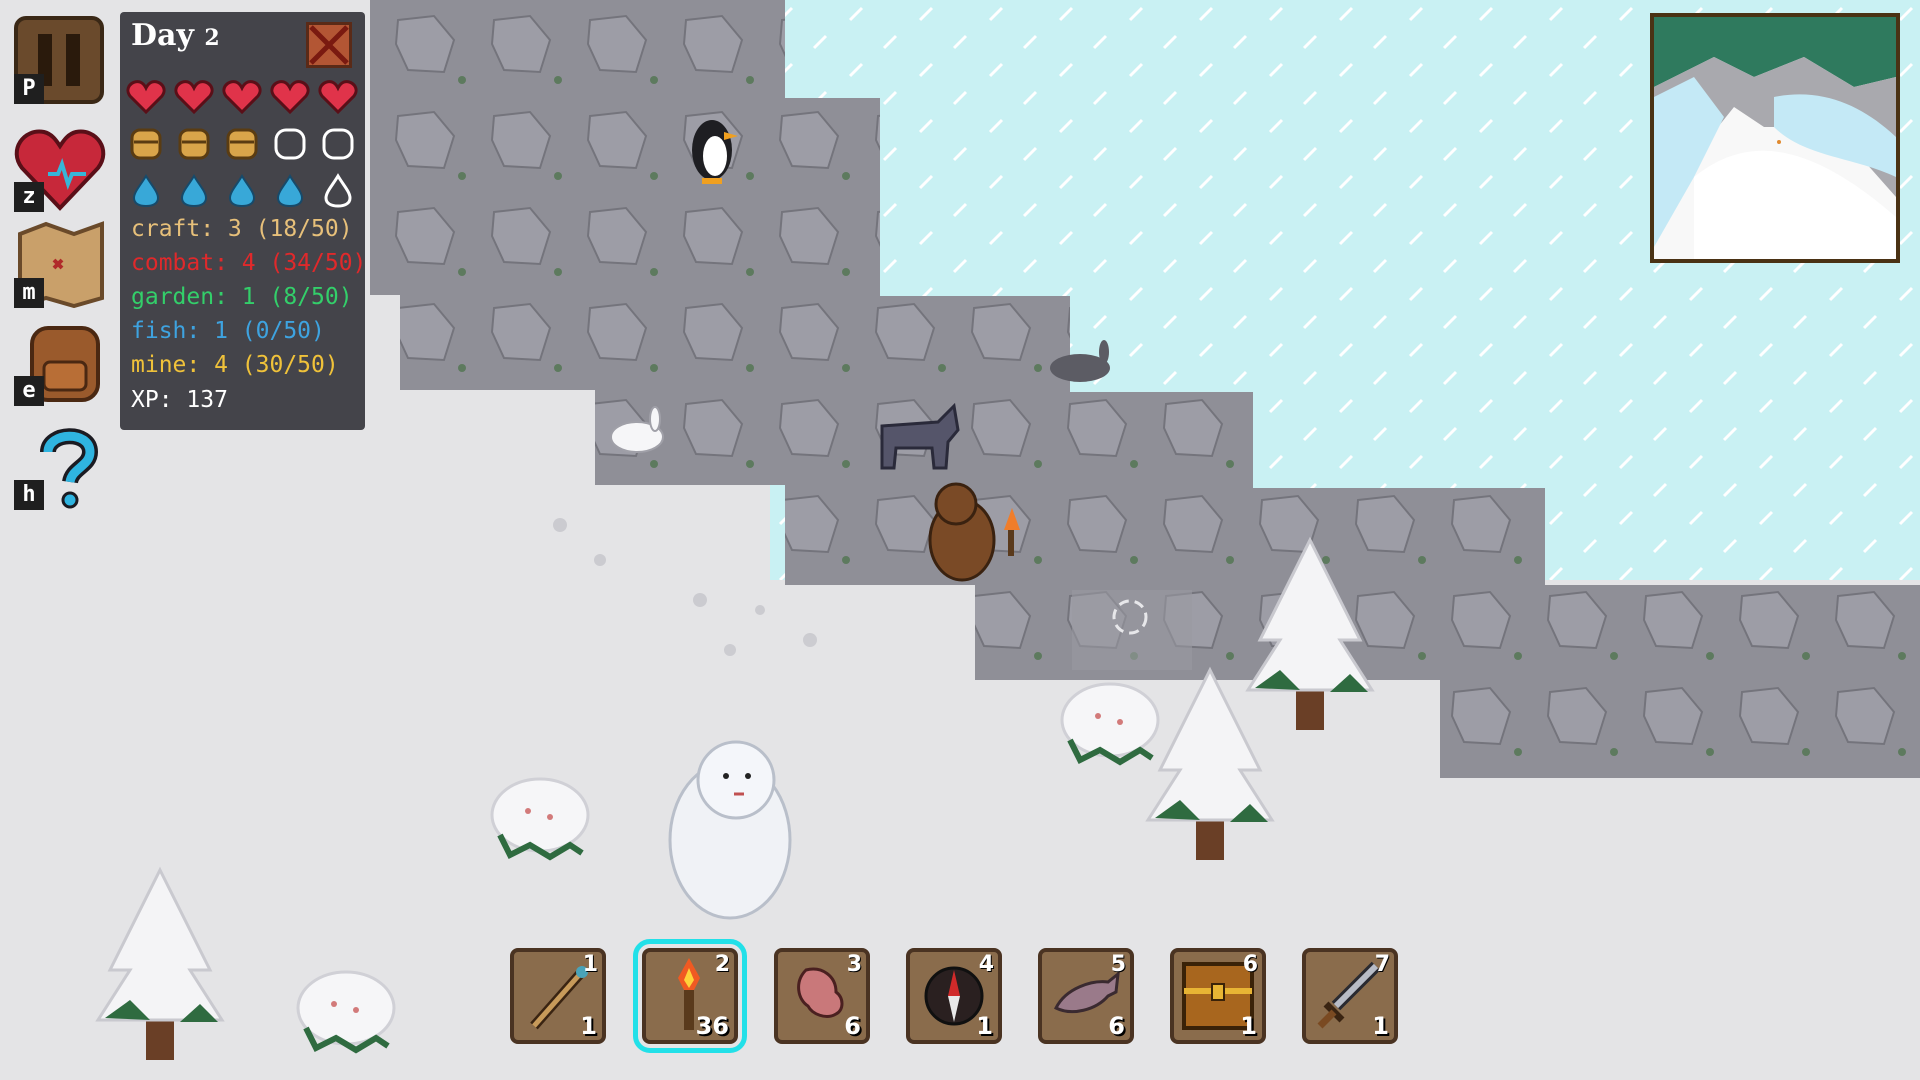 The height and width of the screenshot is (1080, 1920). Describe the element at coordinates (822, 996) in the screenshot. I see `hotbar-slot-3: 3 6` at that location.